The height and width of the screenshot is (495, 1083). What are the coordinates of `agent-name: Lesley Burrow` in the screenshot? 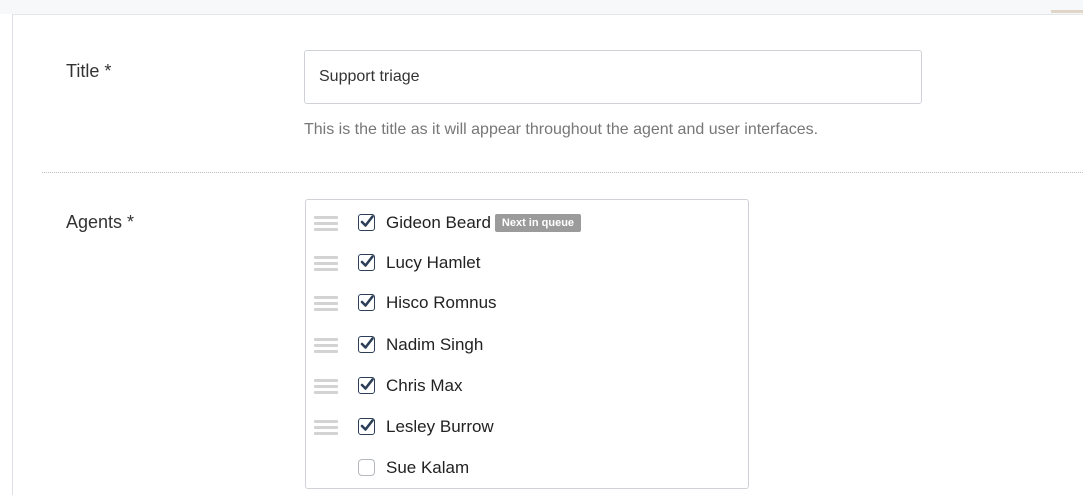 It's located at (440, 426).